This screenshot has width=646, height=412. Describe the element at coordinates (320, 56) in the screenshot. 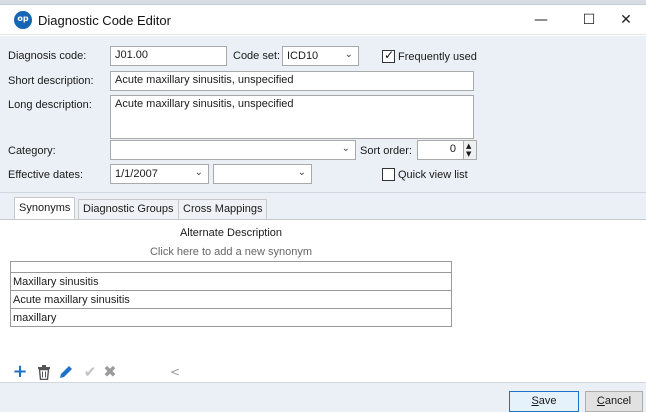

I see `code-set-select: ICD10 ⌄` at that location.